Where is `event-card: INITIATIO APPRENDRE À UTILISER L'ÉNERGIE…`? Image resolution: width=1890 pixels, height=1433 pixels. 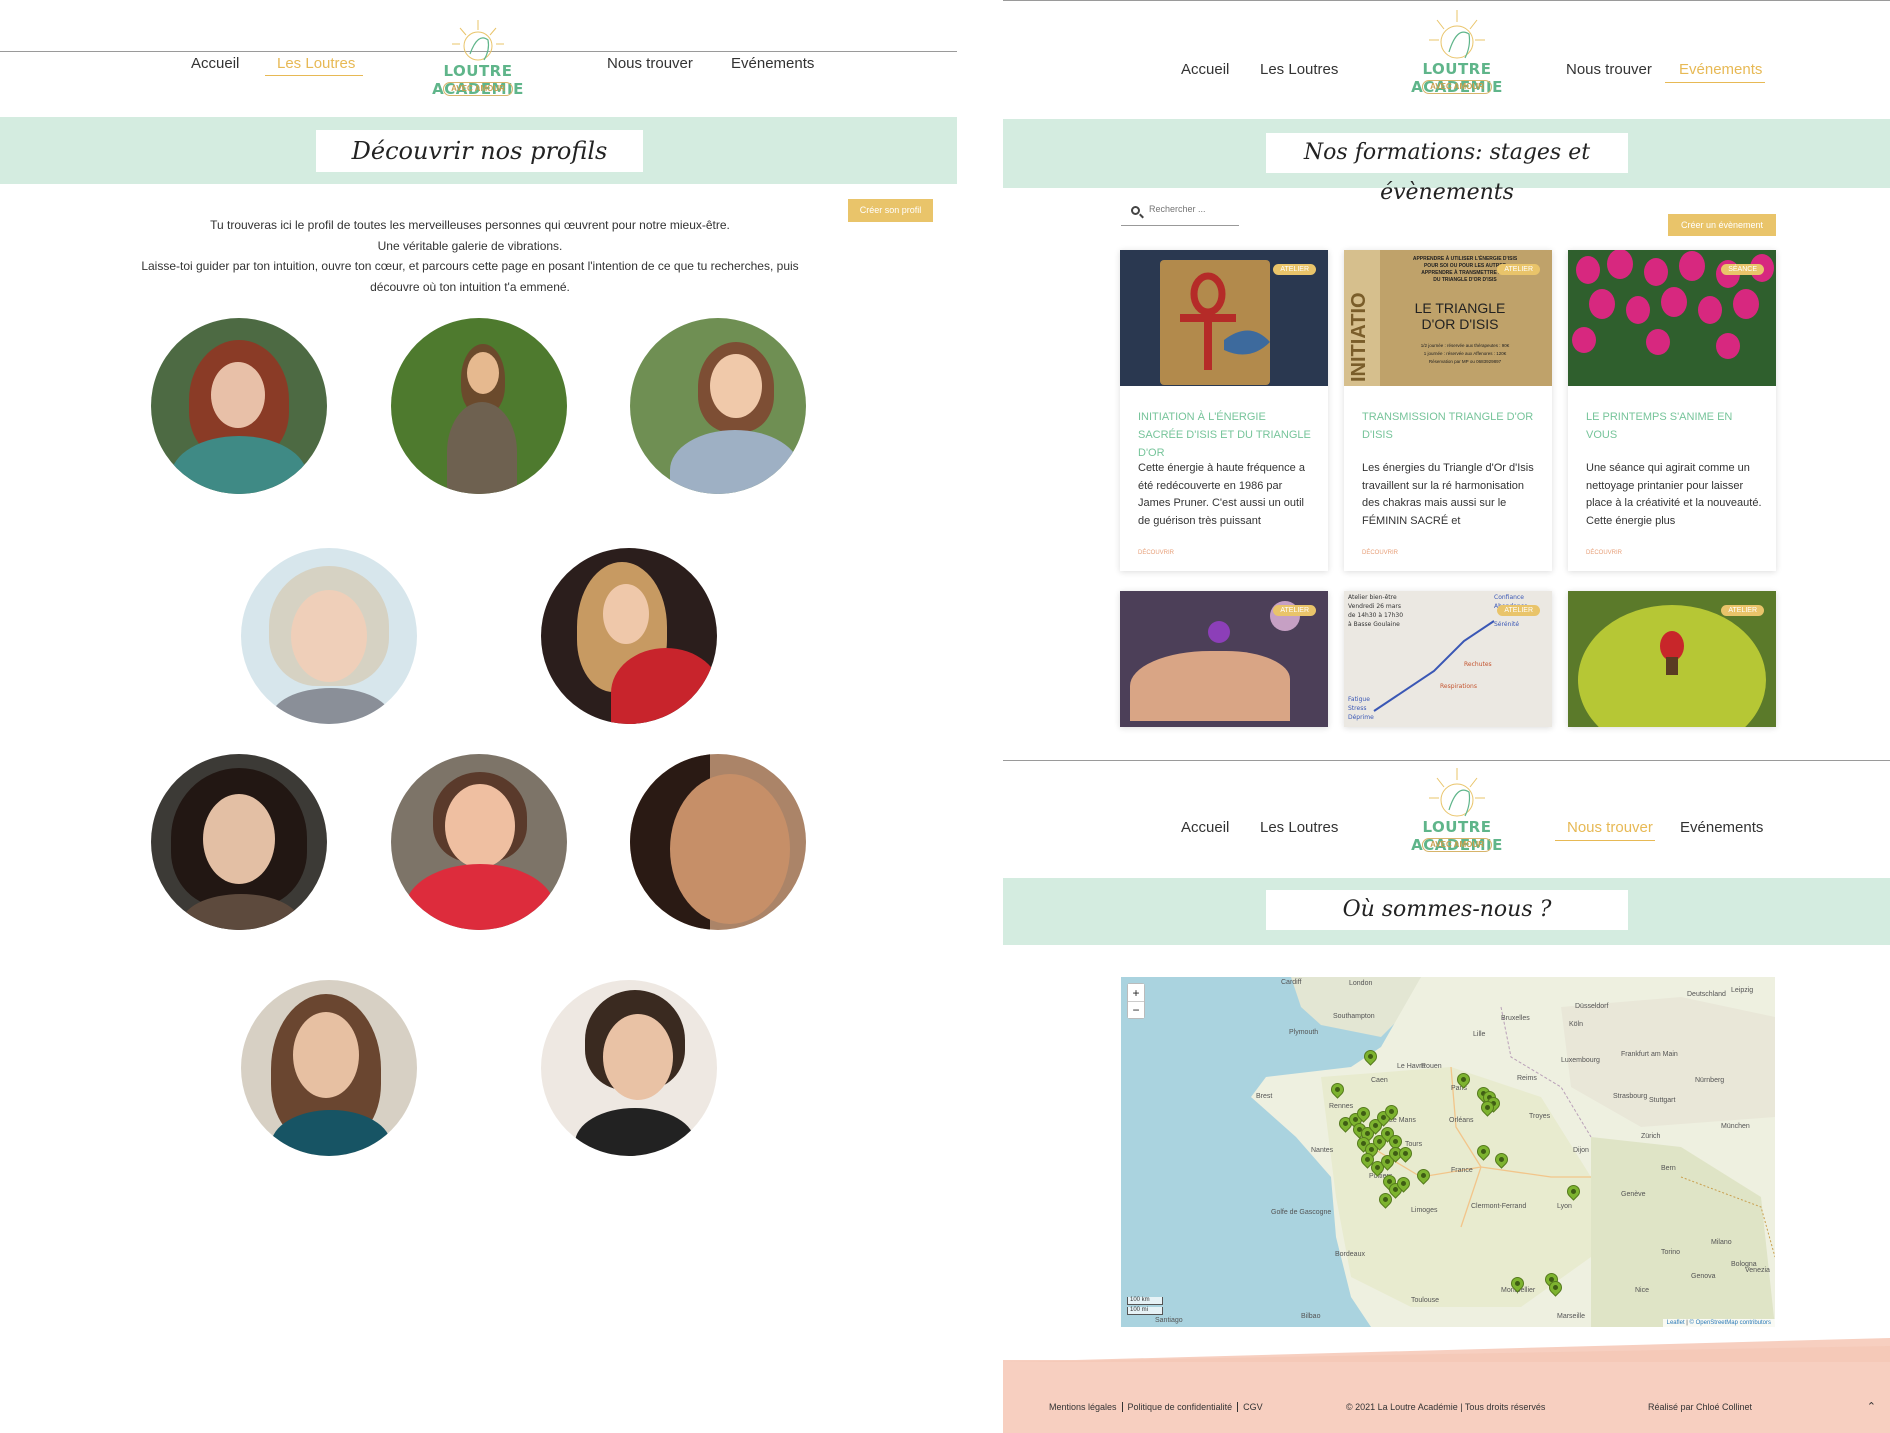 event-card: INITIATIO APPRENDRE À UTILISER L'ÉNERGIE… is located at coordinates (1448, 410).